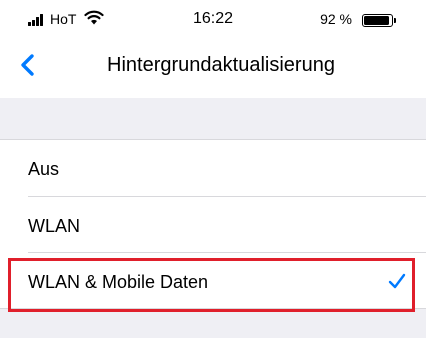  What do you see at coordinates (44, 169) in the screenshot?
I see `option-label: Aus` at bounding box center [44, 169].